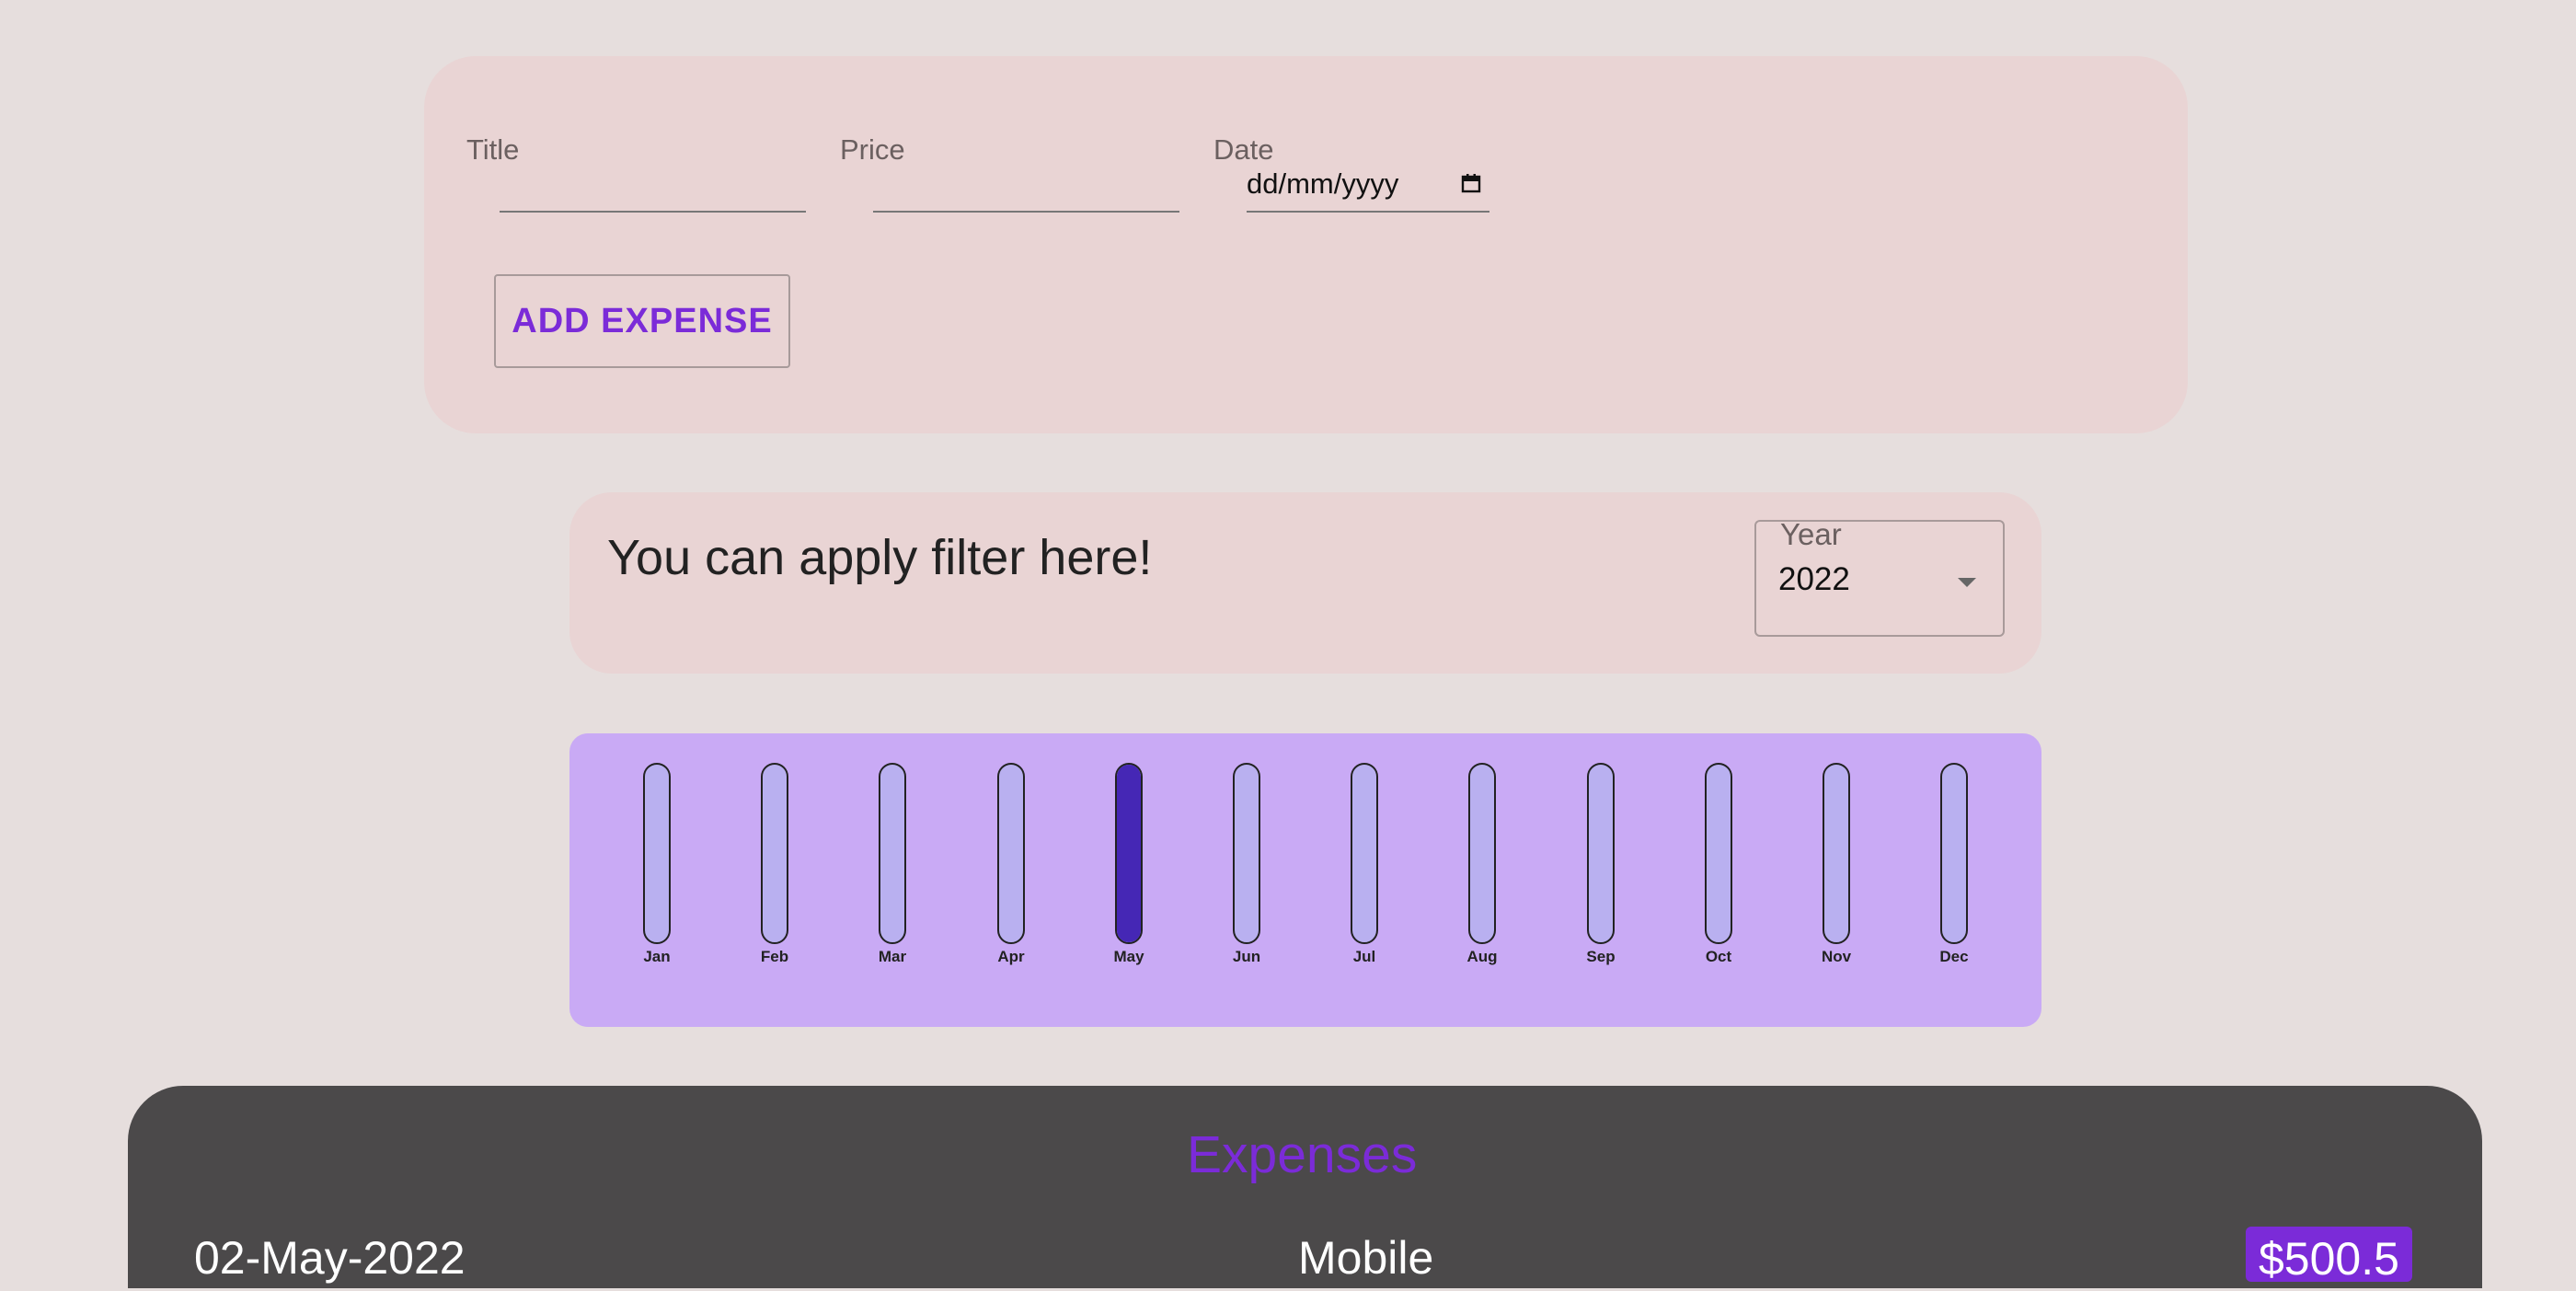 The image size is (2576, 1291). Describe the element at coordinates (1243, 150) in the screenshot. I see `date-field-label: Date` at that location.